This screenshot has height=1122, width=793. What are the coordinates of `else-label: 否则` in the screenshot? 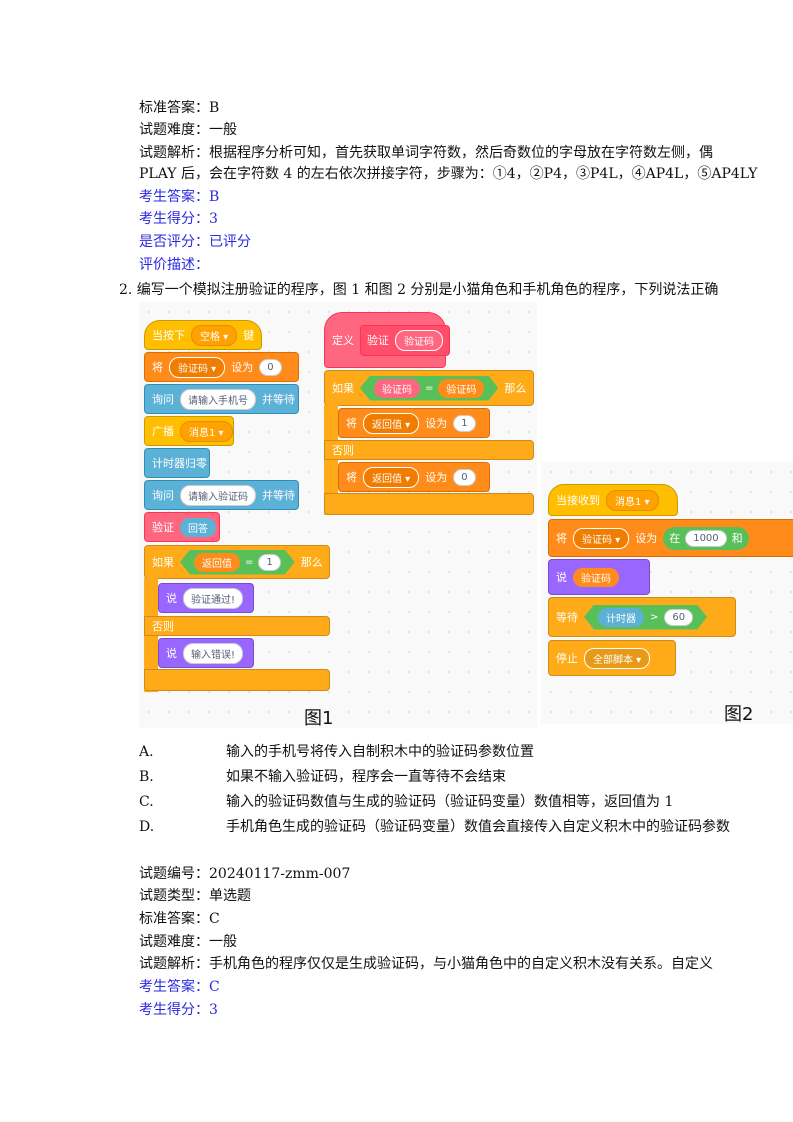 It's located at (237, 626).